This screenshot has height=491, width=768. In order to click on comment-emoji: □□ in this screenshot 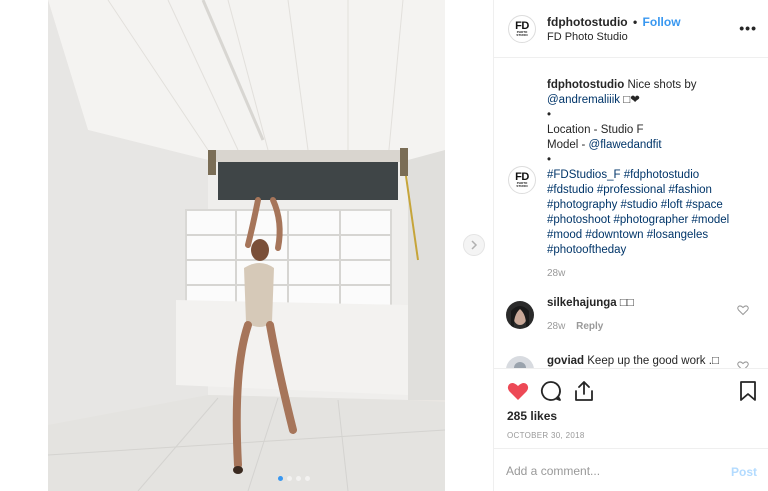, I will do `click(626, 303)`.